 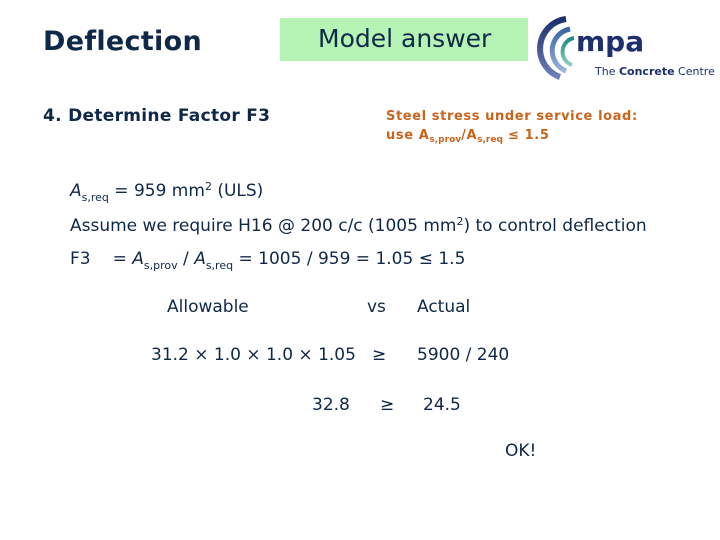 I want to click on mpa-wordmark: mpa, so click(x=610, y=41).